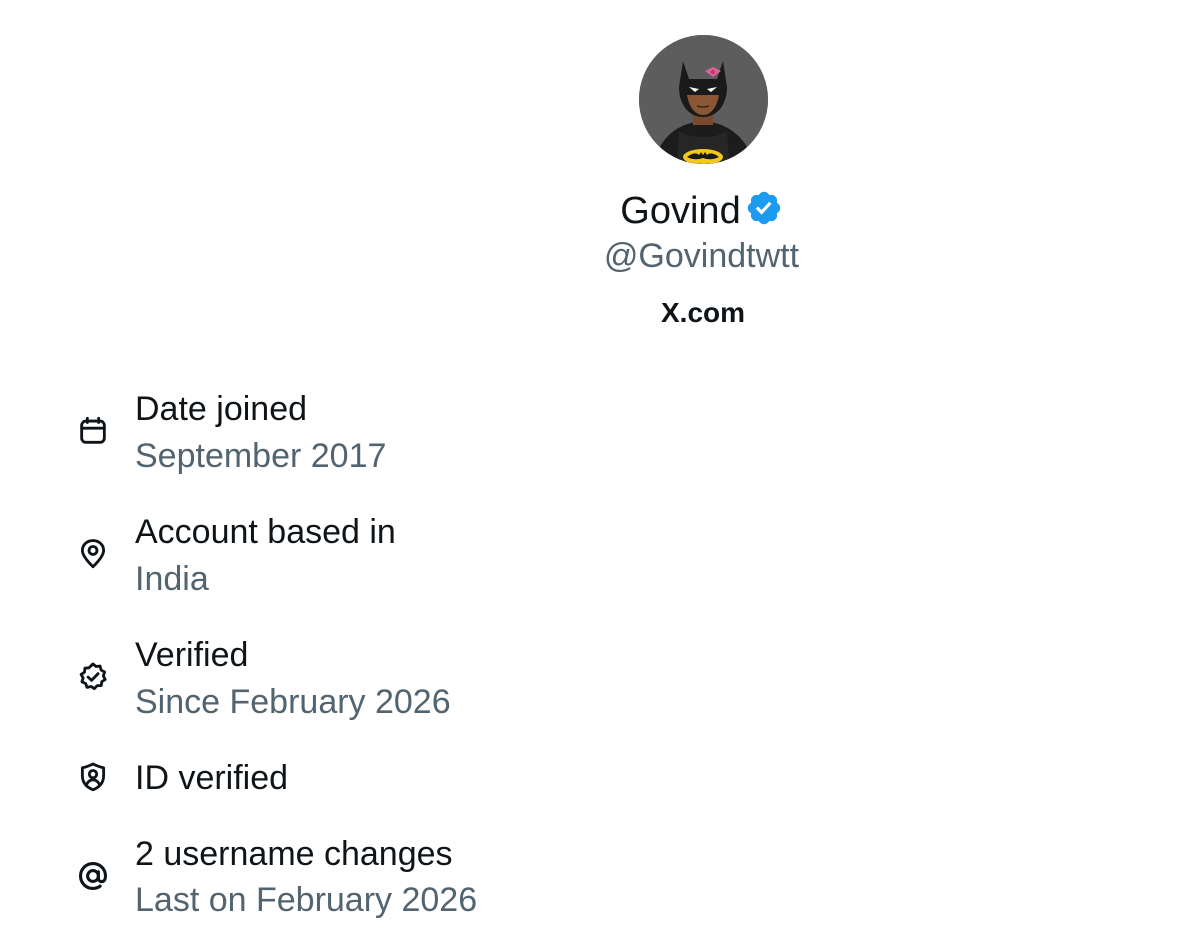 The image size is (1200, 930). I want to click on avatar, so click(703, 99).